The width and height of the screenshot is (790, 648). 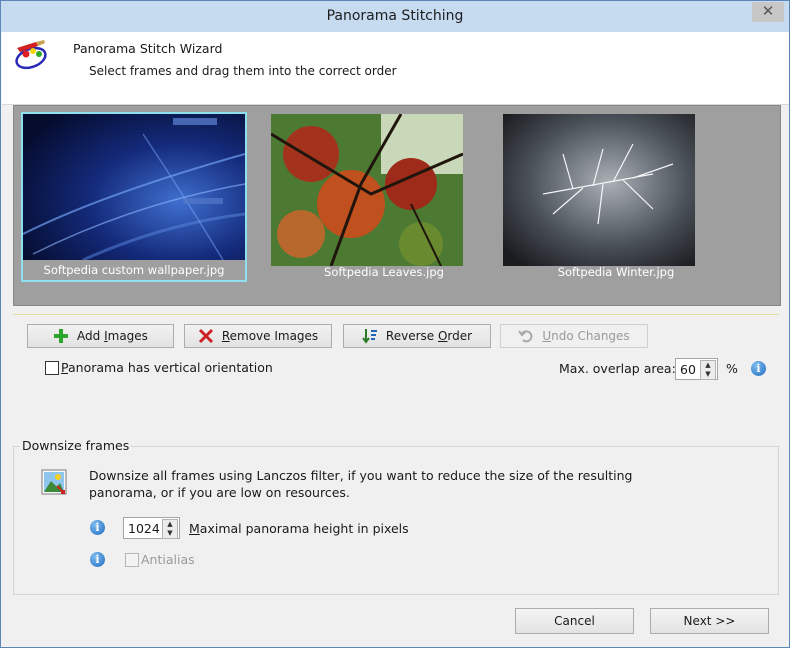 What do you see at coordinates (112, 336) in the screenshot?
I see `add-images-label: Add Images` at bounding box center [112, 336].